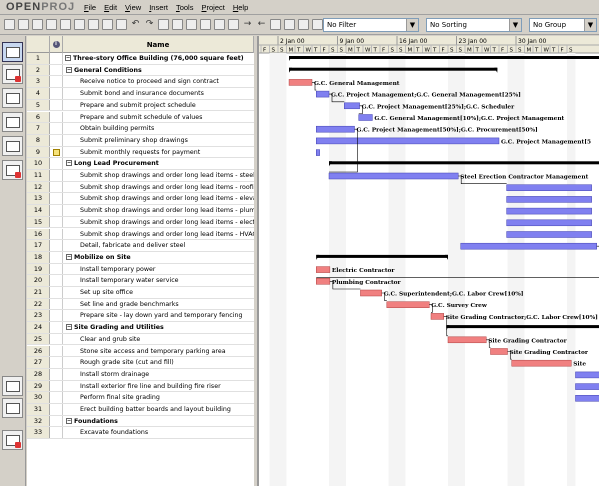 The image size is (599, 486). I want to click on task-name-cell: Submit monthly requests for payment, so click(158, 152).